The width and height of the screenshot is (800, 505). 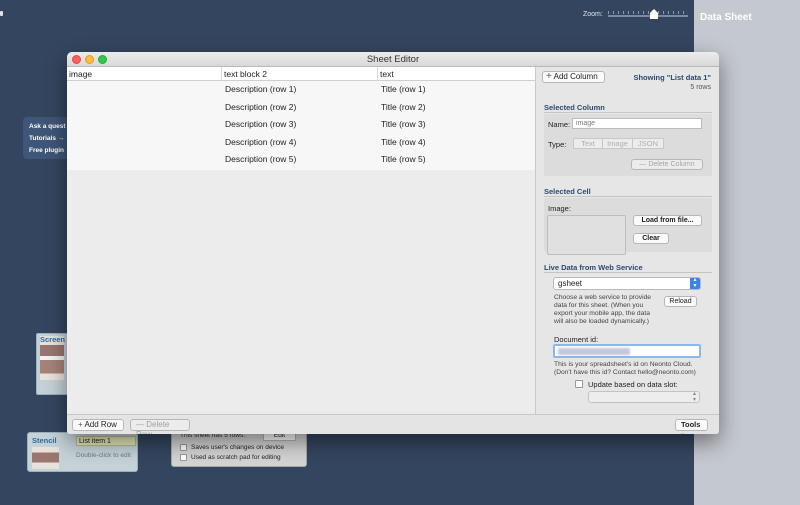 I want to click on stencil-thumbnail, so click(x=45, y=458).